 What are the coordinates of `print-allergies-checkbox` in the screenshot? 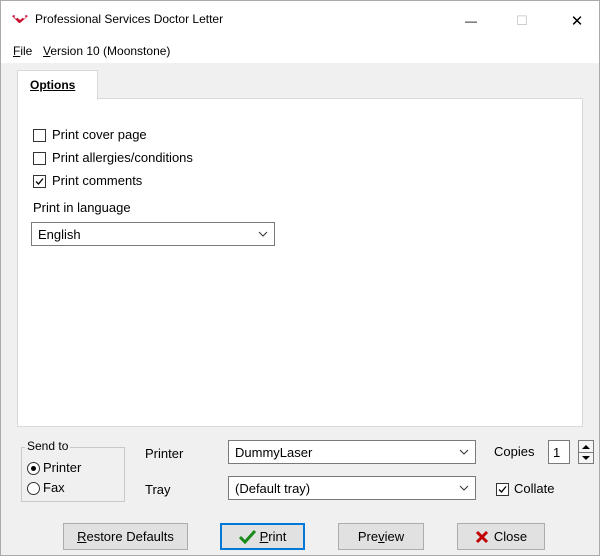 It's located at (39, 158).